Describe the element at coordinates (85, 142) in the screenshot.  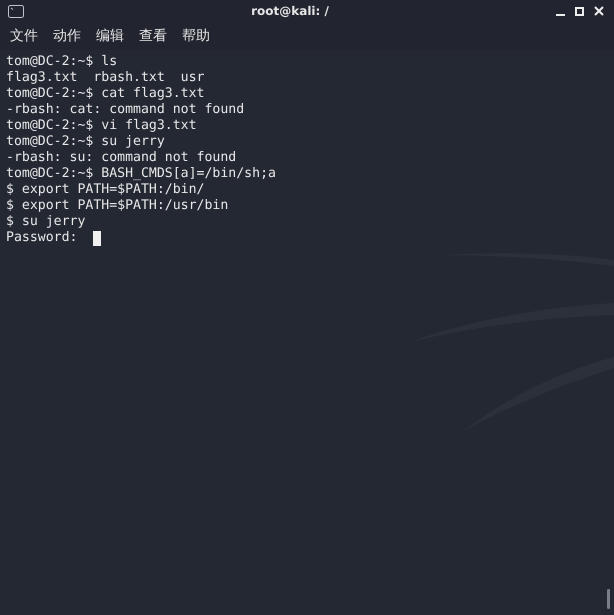
I see `terminal-line: tom@DC-2:~$ su jerry` at that location.